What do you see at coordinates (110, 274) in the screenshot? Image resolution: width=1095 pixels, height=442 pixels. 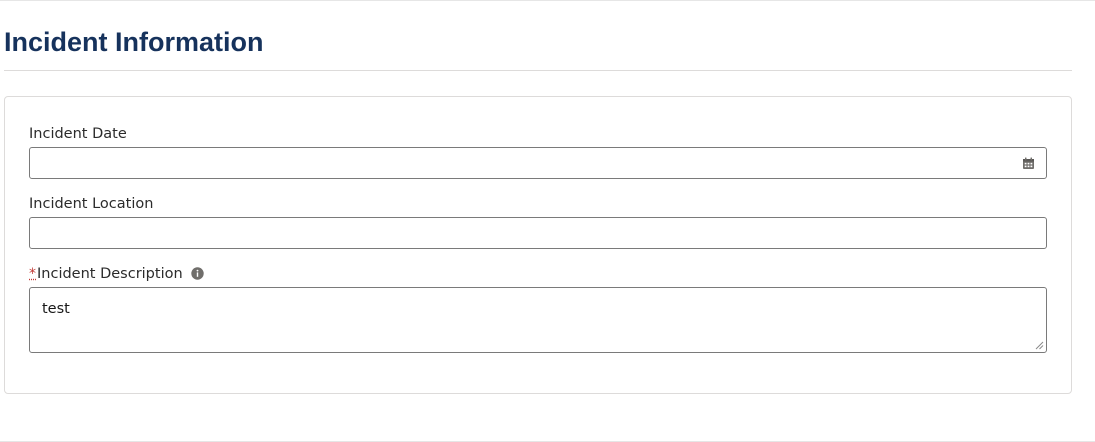 I see `incident-description-label: Incident Description` at bounding box center [110, 274].